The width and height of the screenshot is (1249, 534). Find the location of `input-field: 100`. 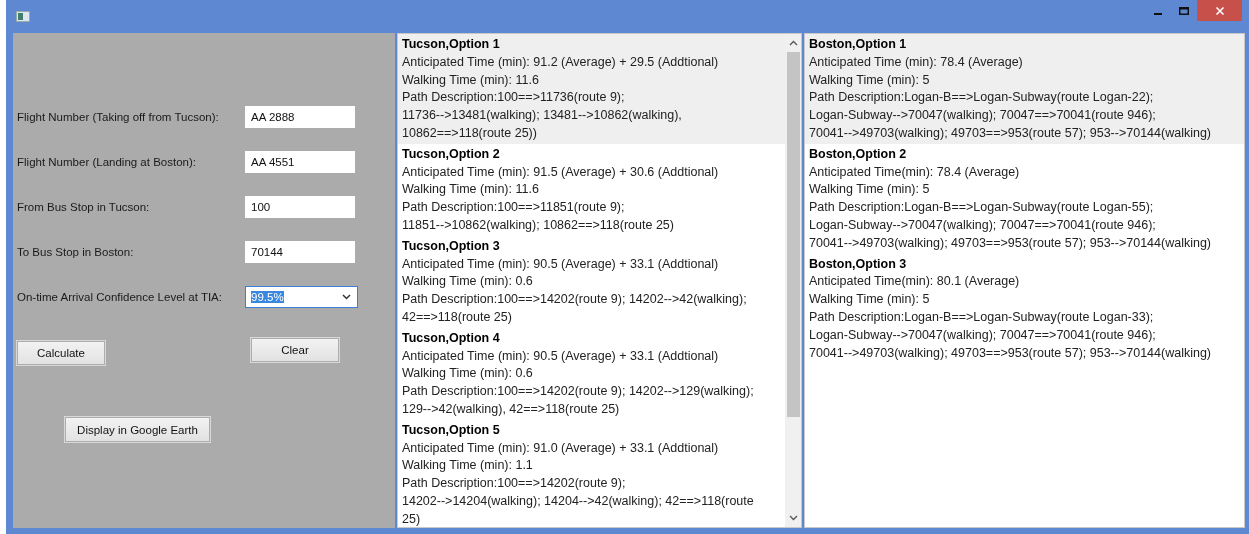

input-field: 100 is located at coordinates (300, 206).